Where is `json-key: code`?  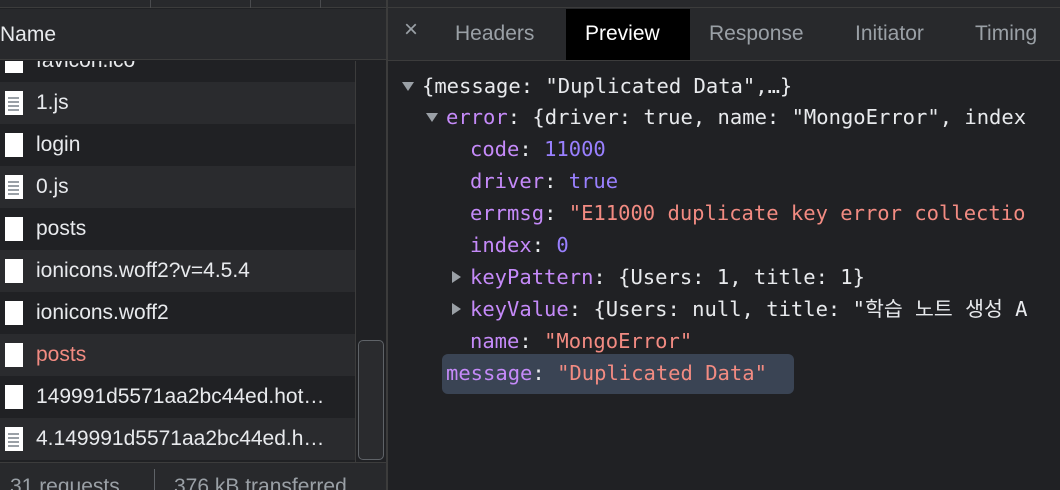
json-key: code is located at coordinates (495, 149).